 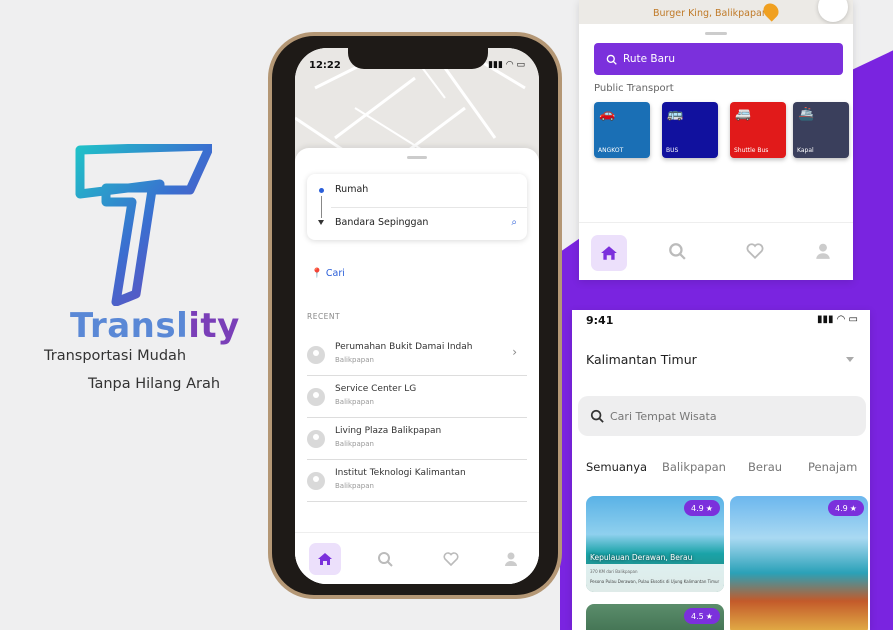 I want to click on mode-ship: 🚢 Kapal, so click(x=821, y=130).